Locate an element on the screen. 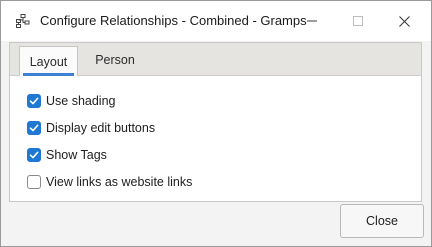  show-tags-checkbox is located at coordinates (34, 155).